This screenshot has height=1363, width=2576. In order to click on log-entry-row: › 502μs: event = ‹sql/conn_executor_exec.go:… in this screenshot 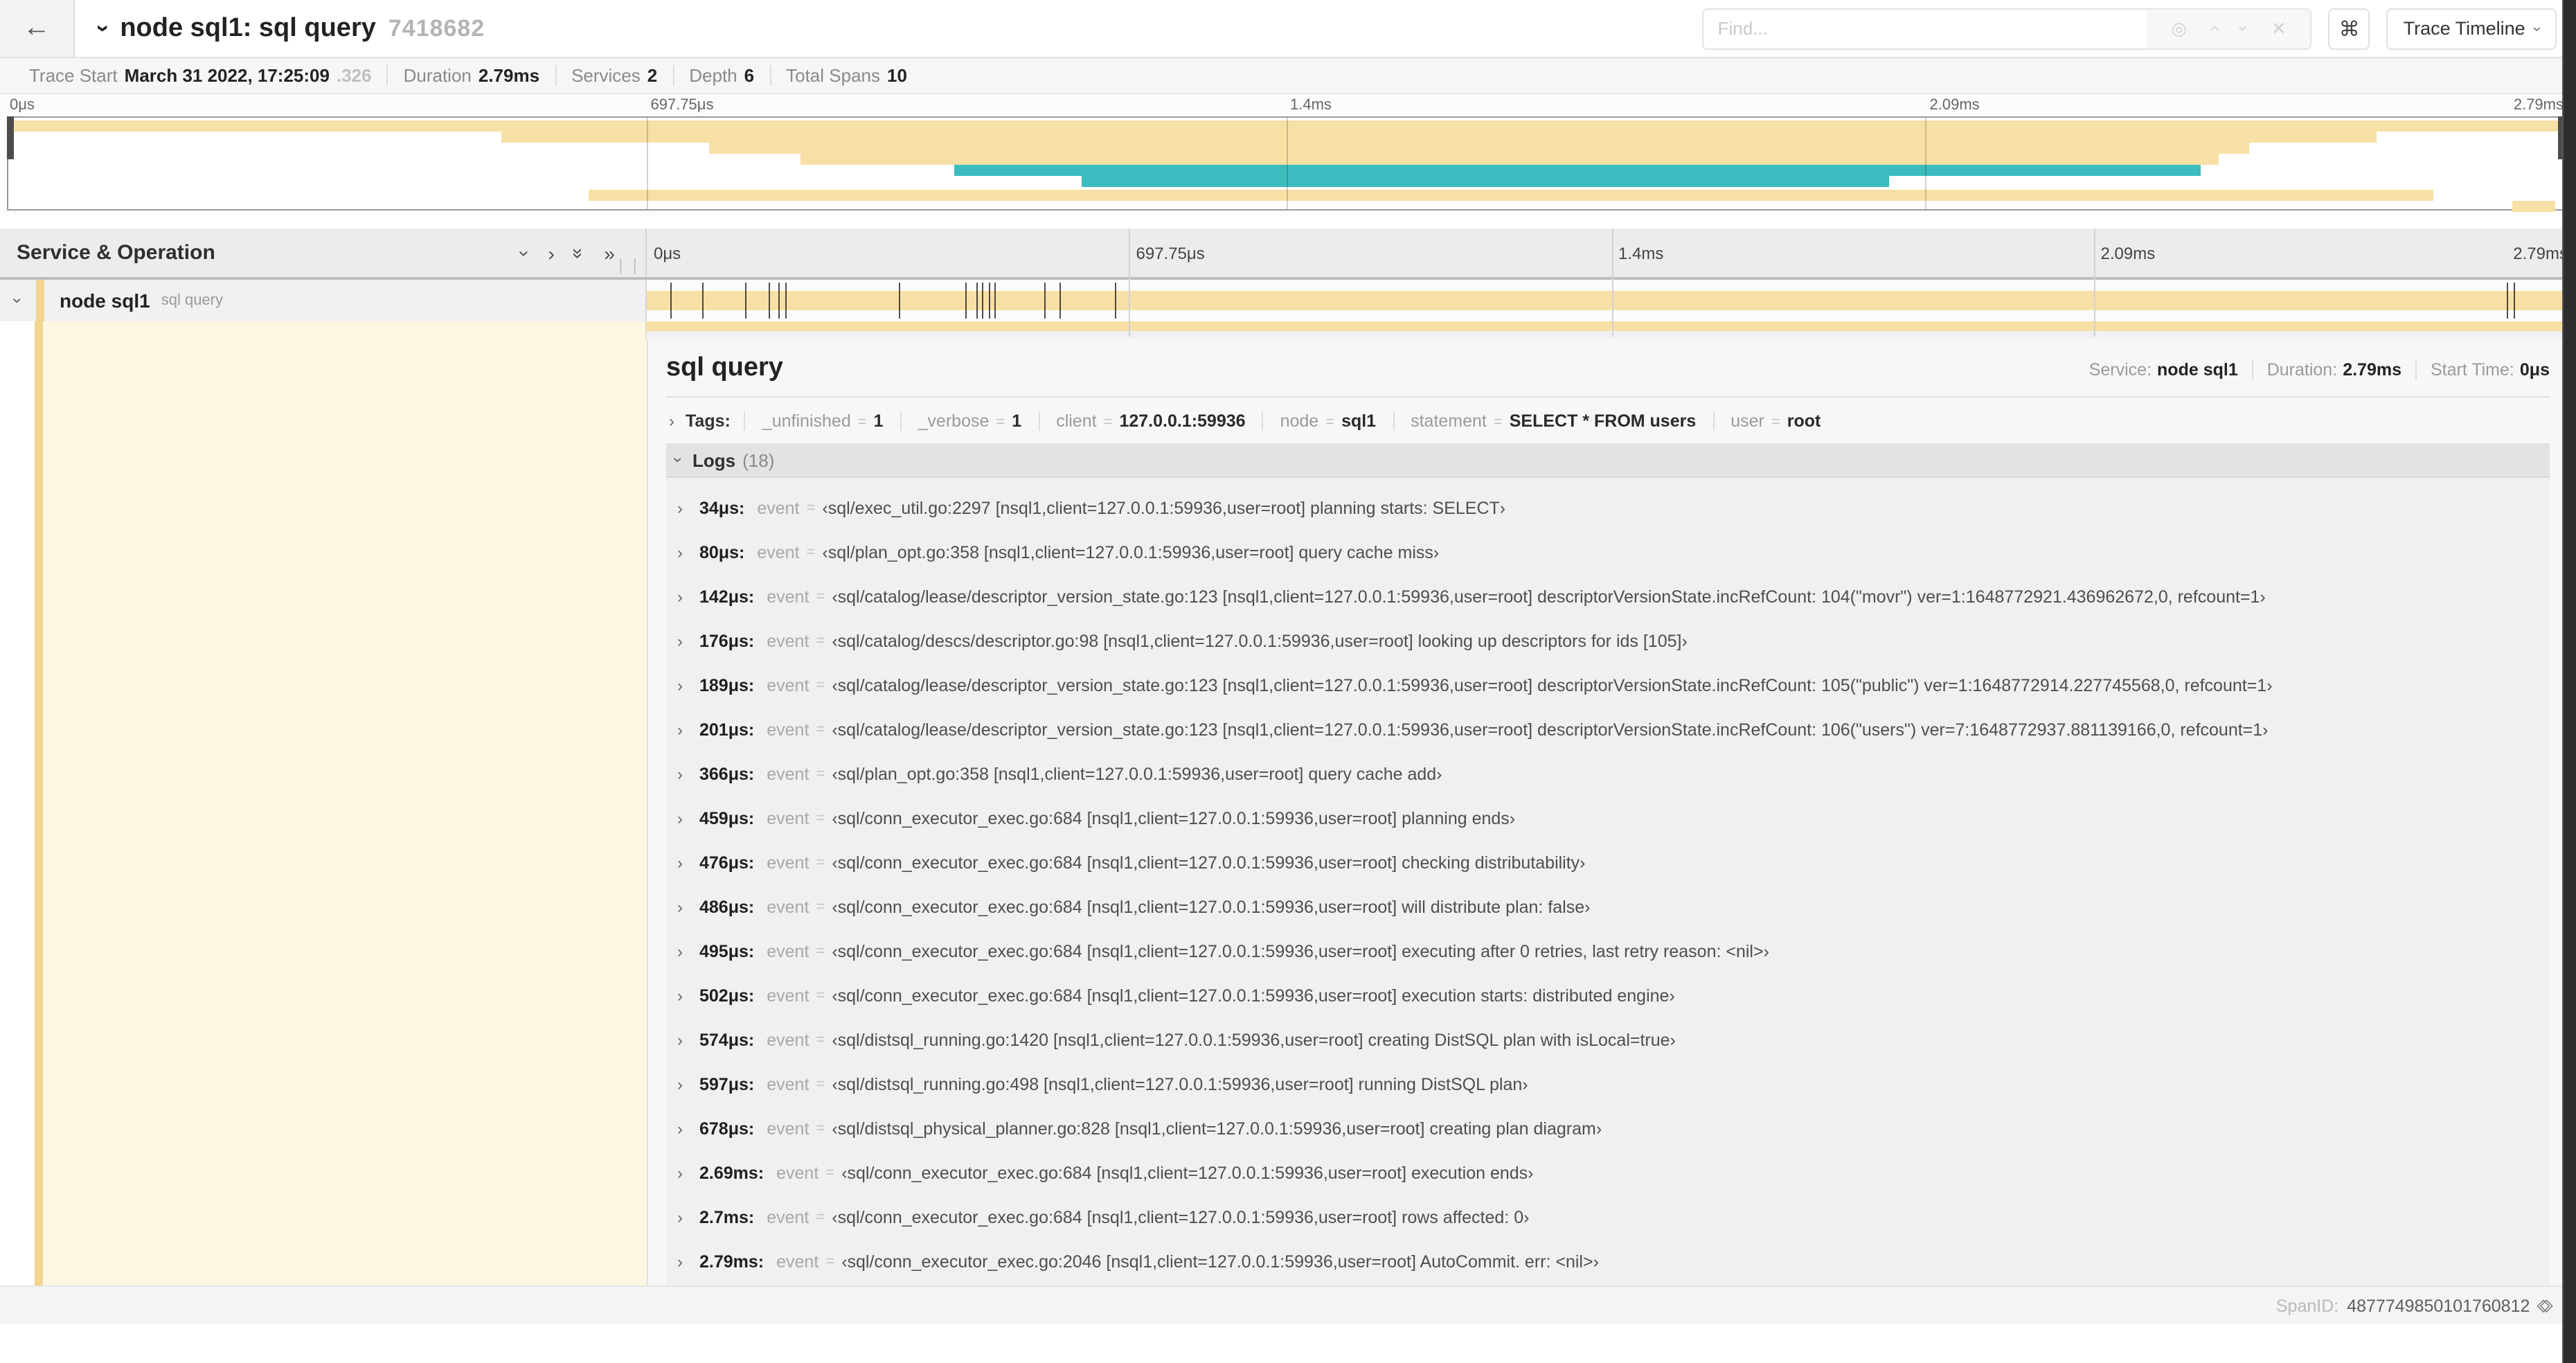, I will do `click(1613, 996)`.